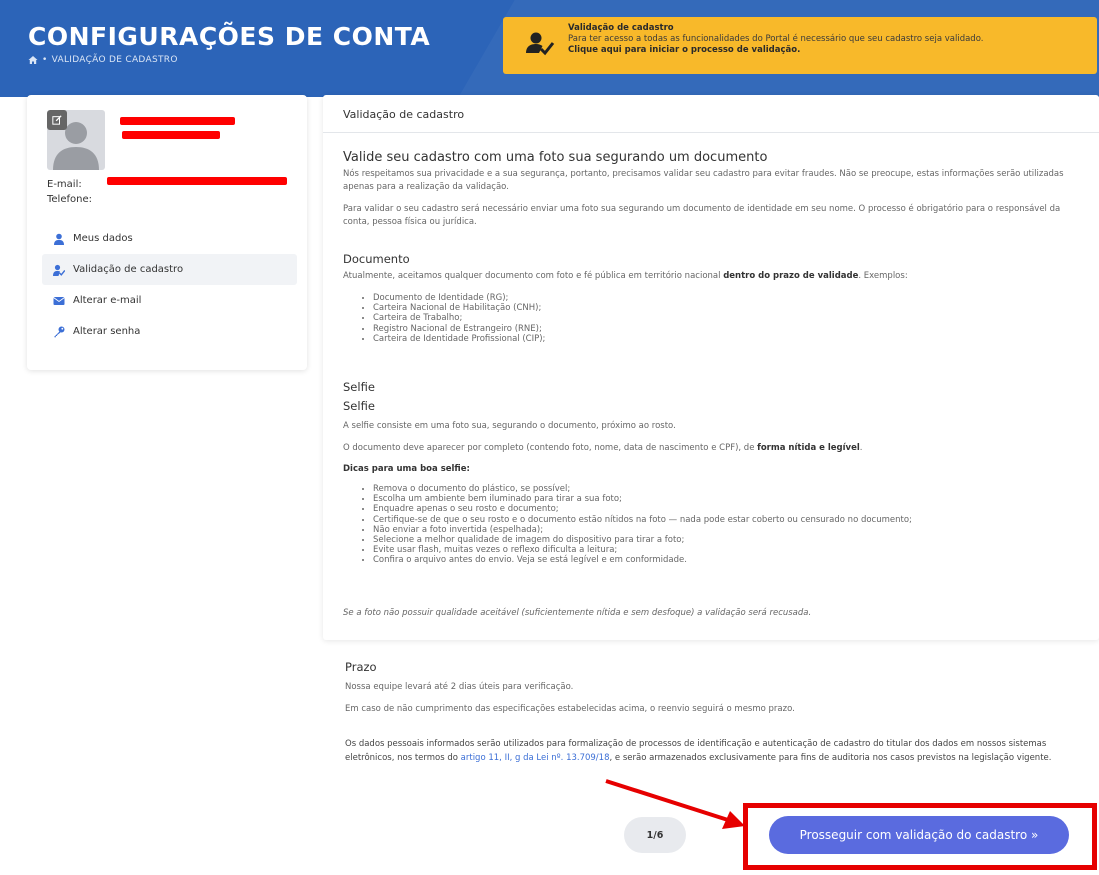 Image resolution: width=1099 pixels, height=875 pixels. I want to click on email-label: E-mail:, so click(64, 184).